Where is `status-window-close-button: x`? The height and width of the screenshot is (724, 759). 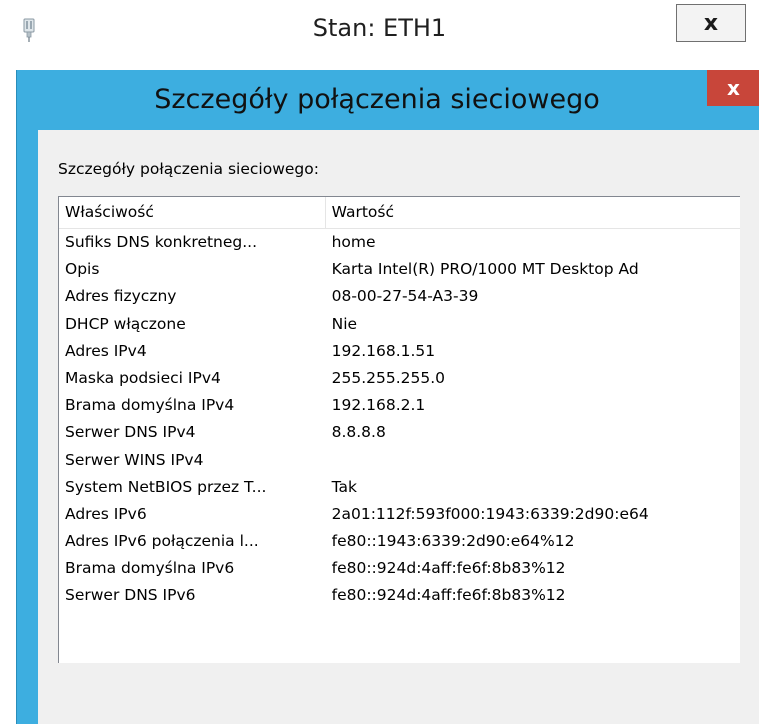
status-window-close-button: x is located at coordinates (711, 23).